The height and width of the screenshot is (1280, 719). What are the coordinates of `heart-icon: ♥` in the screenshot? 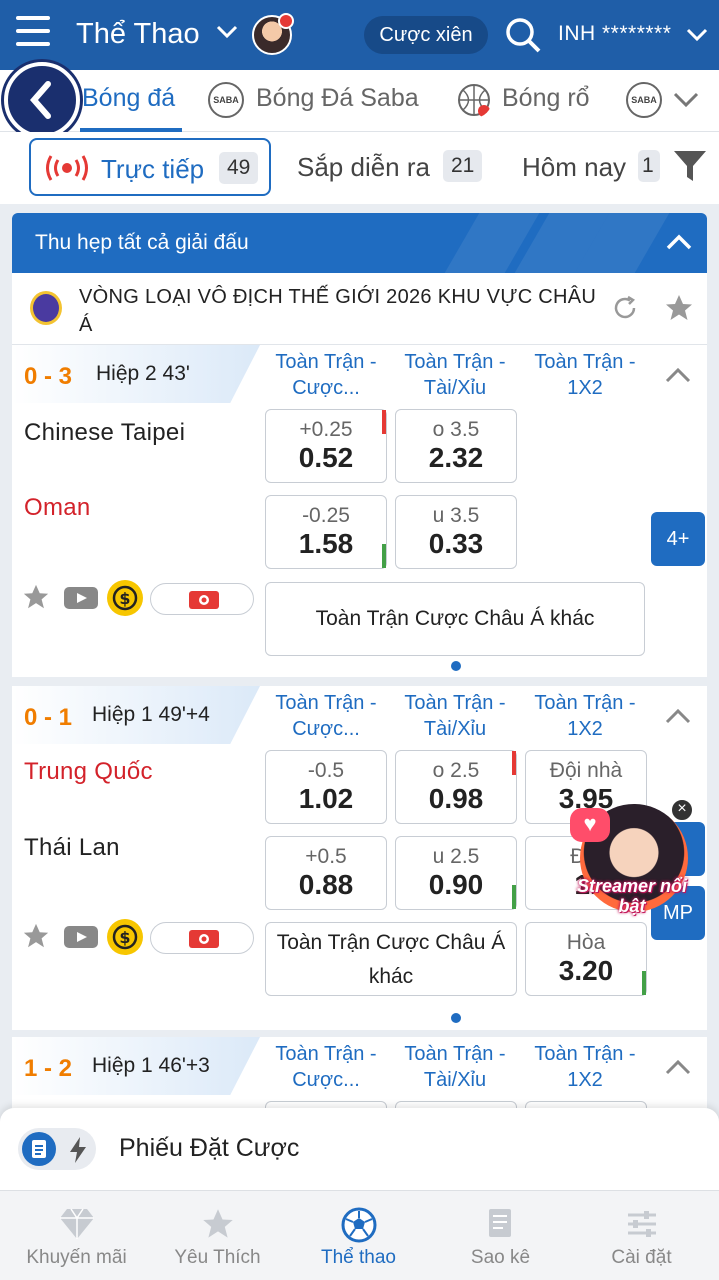 It's located at (590, 825).